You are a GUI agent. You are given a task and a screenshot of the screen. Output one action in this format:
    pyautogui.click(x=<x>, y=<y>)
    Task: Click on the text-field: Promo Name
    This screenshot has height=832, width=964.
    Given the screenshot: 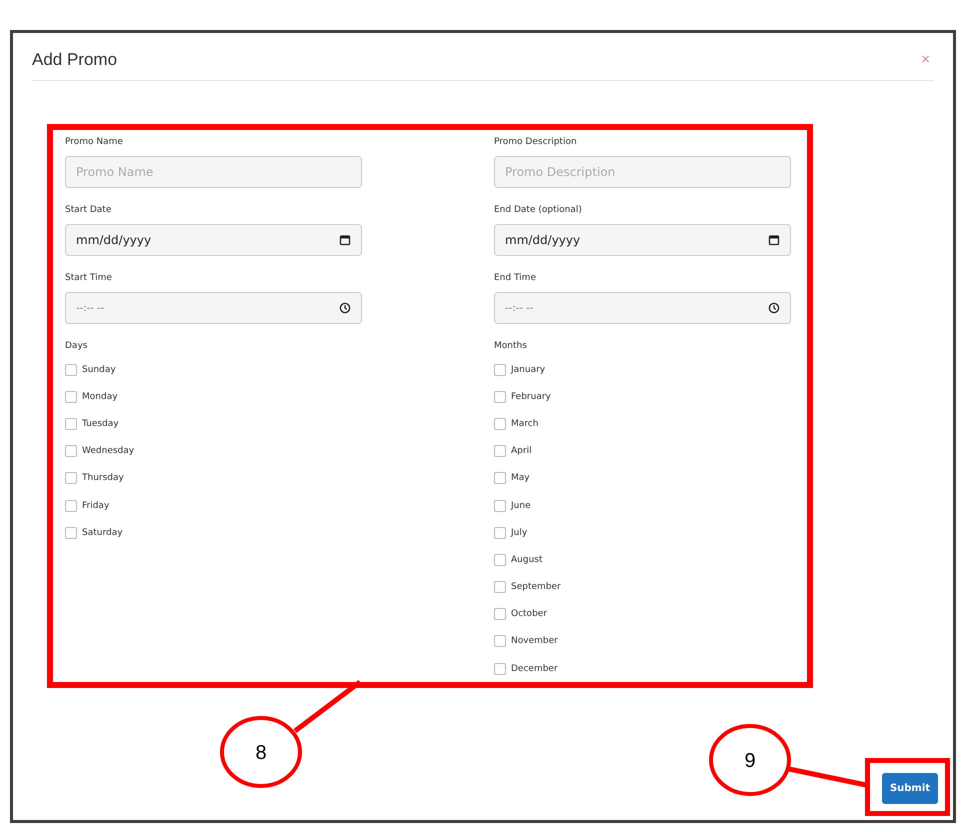 What is the action you would take?
    pyautogui.click(x=213, y=172)
    